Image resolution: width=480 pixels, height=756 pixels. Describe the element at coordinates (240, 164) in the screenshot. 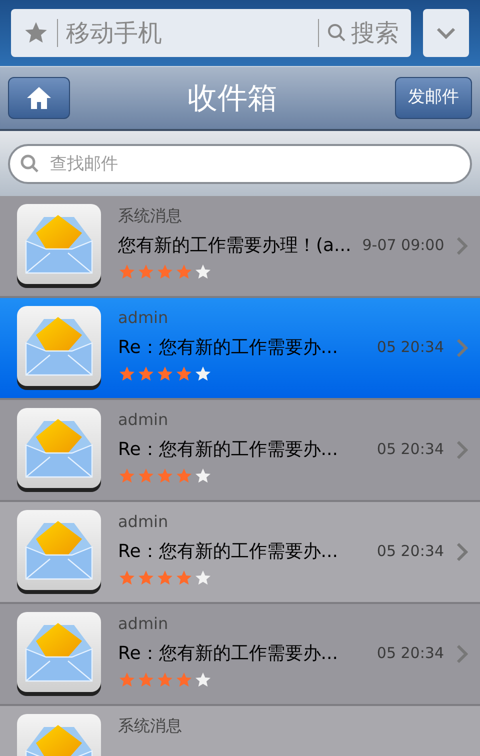

I see `search-field: 查找邮件` at that location.